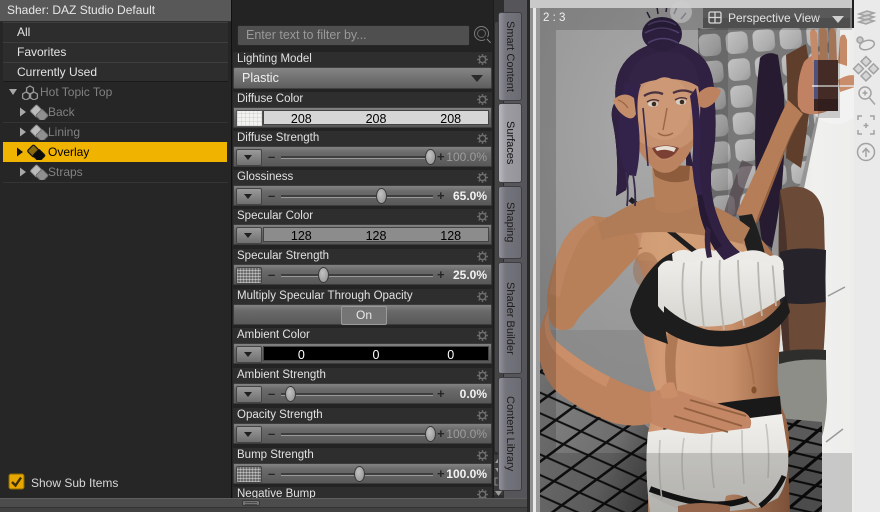  Describe the element at coordinates (774, 18) in the screenshot. I see `svg-text: Perspective View` at that location.